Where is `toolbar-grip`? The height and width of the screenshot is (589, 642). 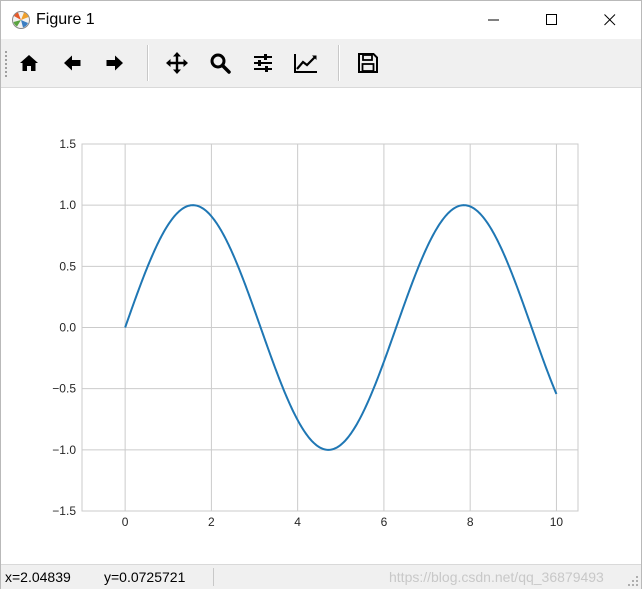 toolbar-grip is located at coordinates (8, 64).